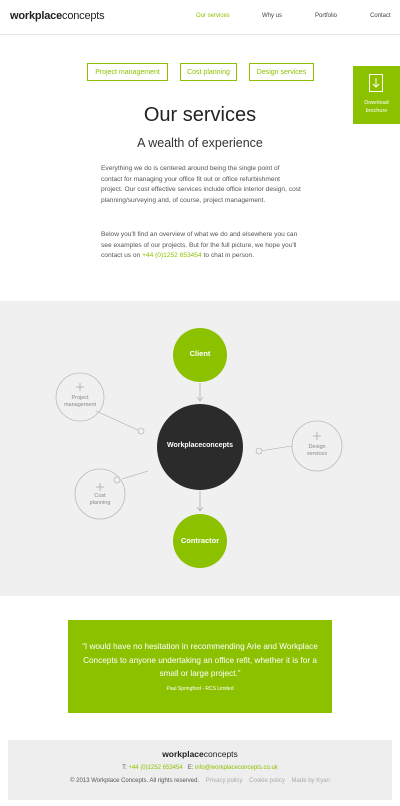 The width and height of the screenshot is (400, 806). I want to click on footer-email-link: info@workplaceconcepts.co.uk, so click(236, 768).